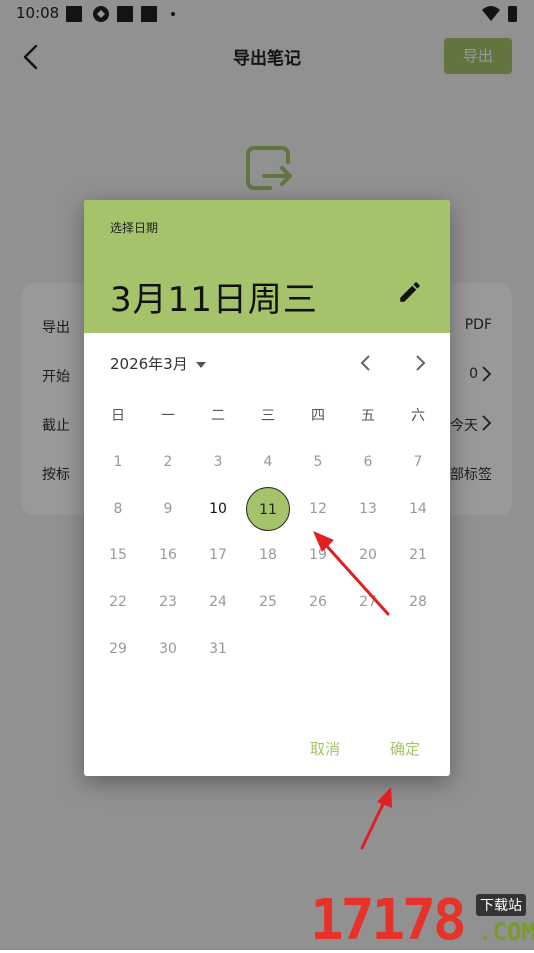  Describe the element at coordinates (318, 555) in the screenshot. I see `day-cell: 19` at that location.